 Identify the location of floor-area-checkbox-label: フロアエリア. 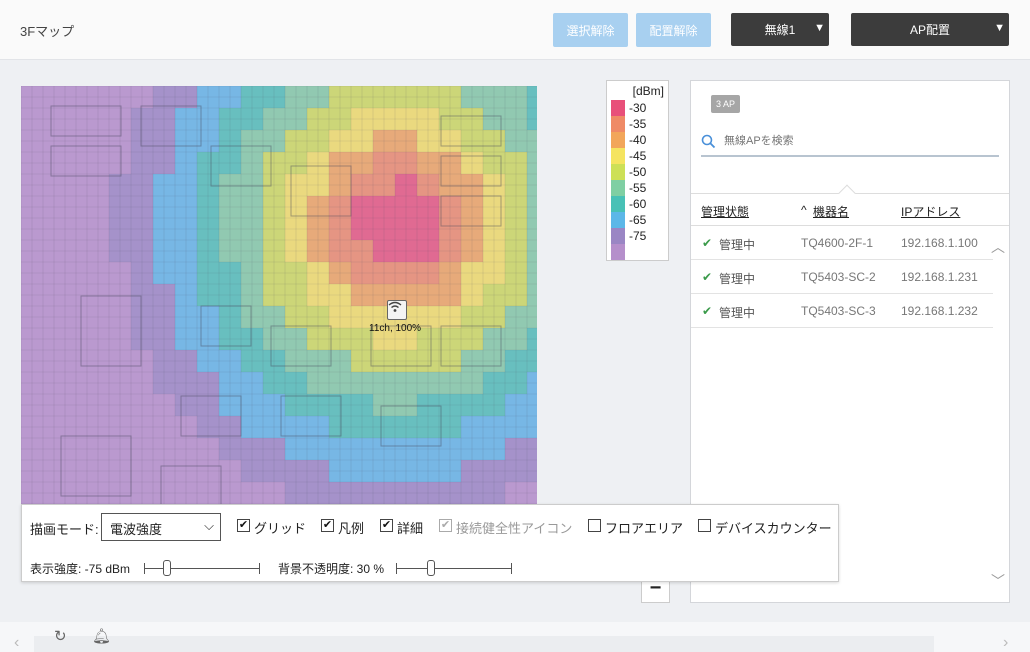
(644, 528).